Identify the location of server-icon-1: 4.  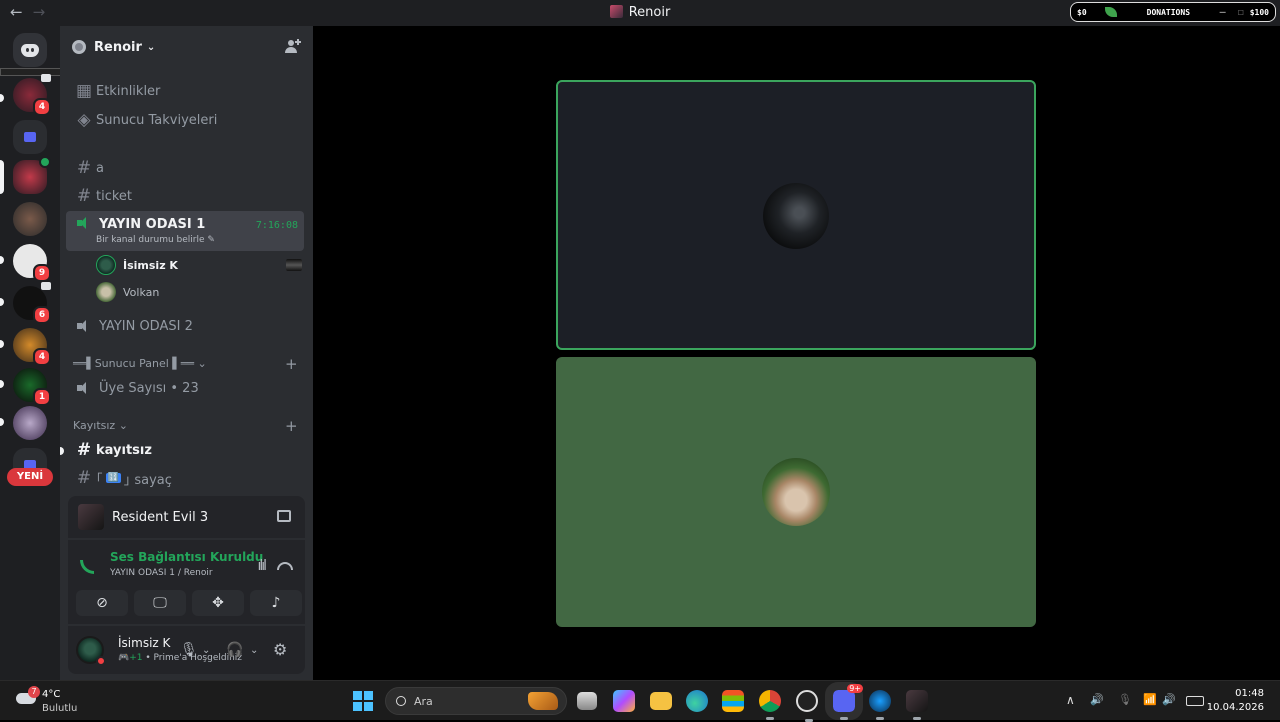
(32, 95).